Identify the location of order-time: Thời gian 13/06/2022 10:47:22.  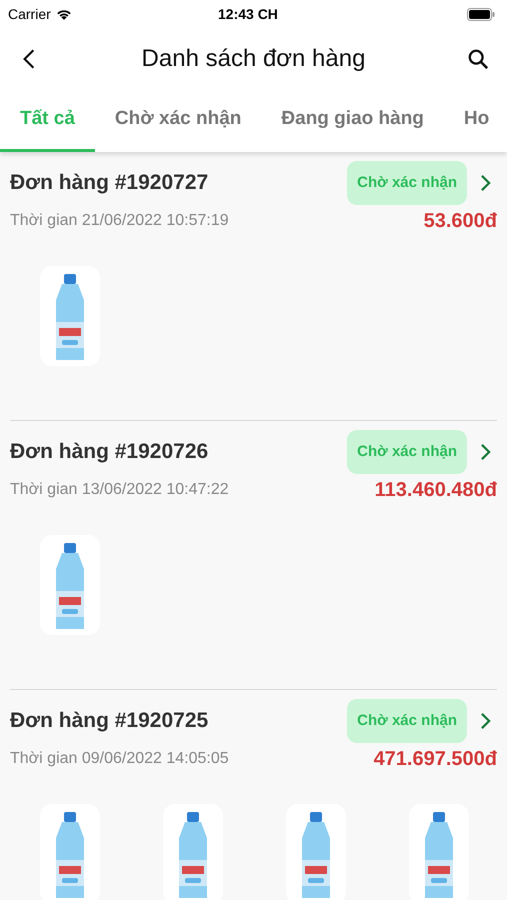
(119, 490).